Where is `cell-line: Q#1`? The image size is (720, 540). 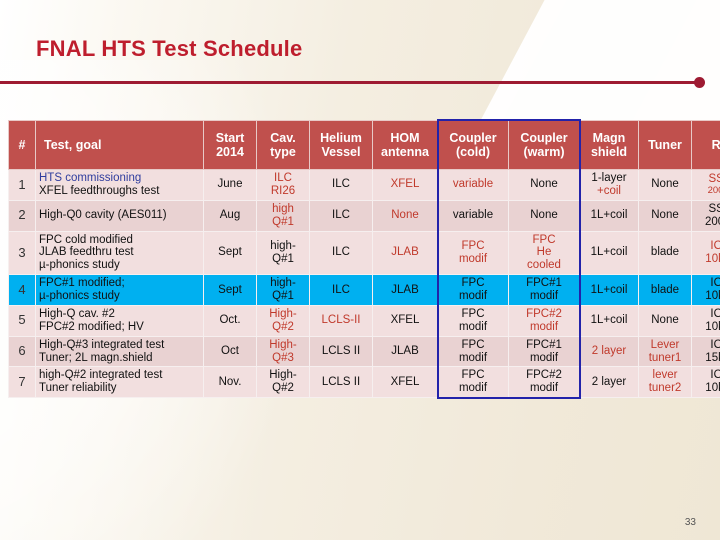 cell-line: Q#1 is located at coordinates (283, 296).